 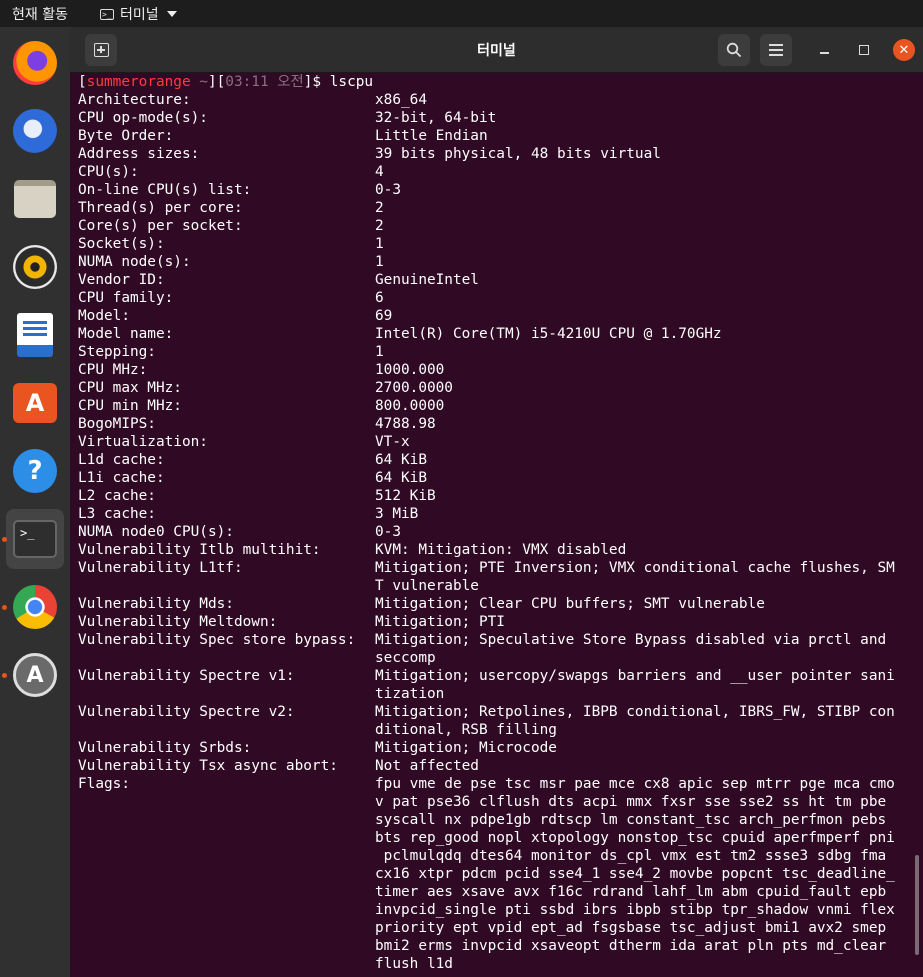 I want to click on output-line: NUMA node(s): 1, so click(x=498, y=262).